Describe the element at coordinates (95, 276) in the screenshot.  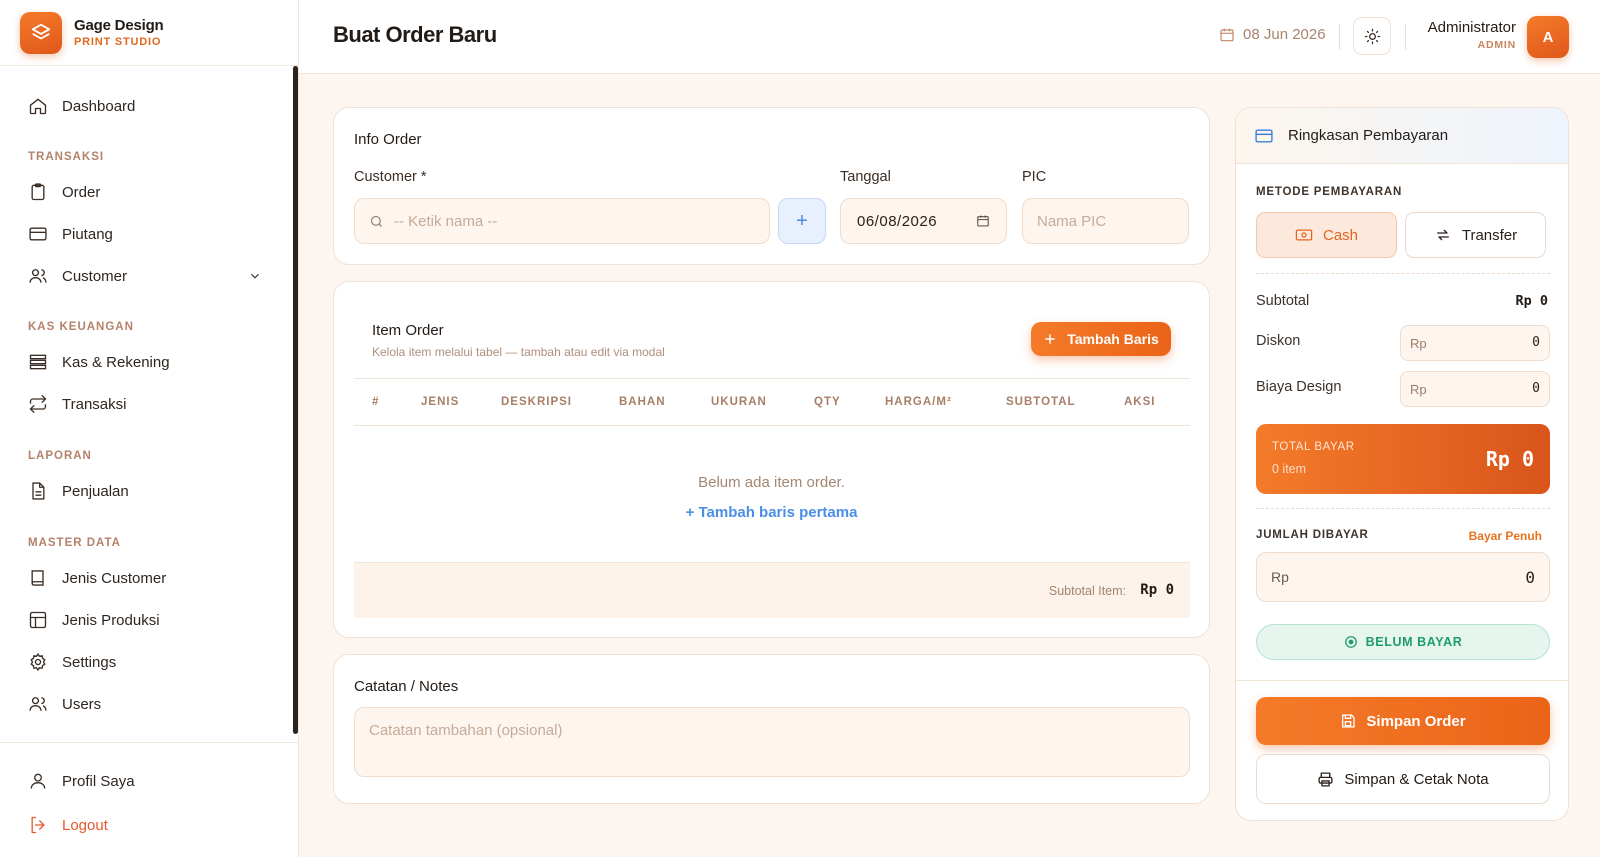
I see `sidebar-item-label: Customer` at that location.